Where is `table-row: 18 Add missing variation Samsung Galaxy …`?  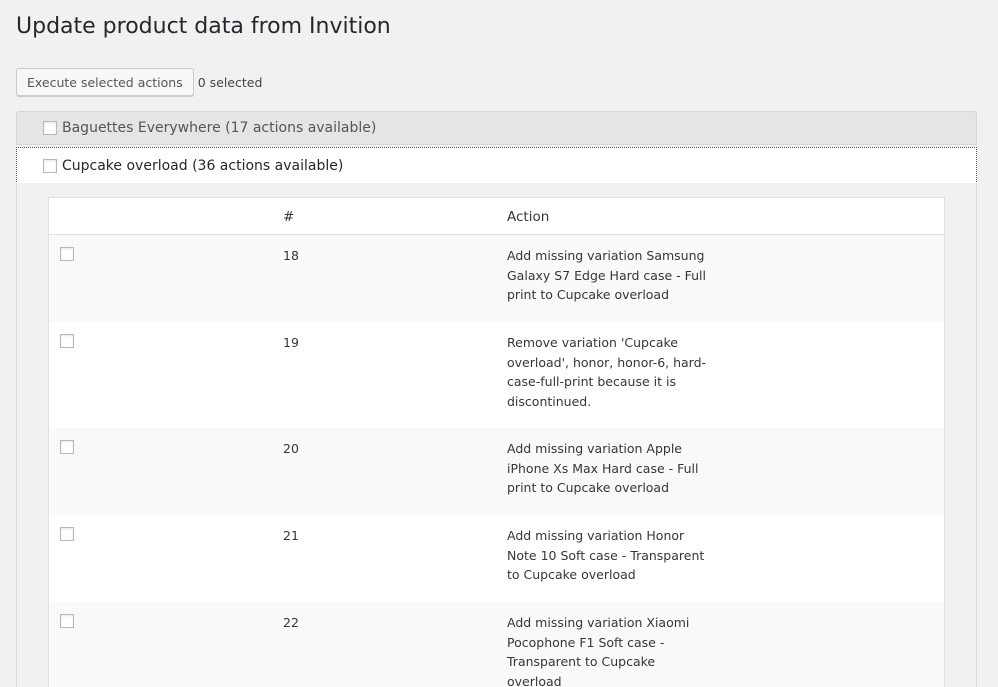 table-row: 18 Add missing variation Samsung Galaxy … is located at coordinates (496, 278).